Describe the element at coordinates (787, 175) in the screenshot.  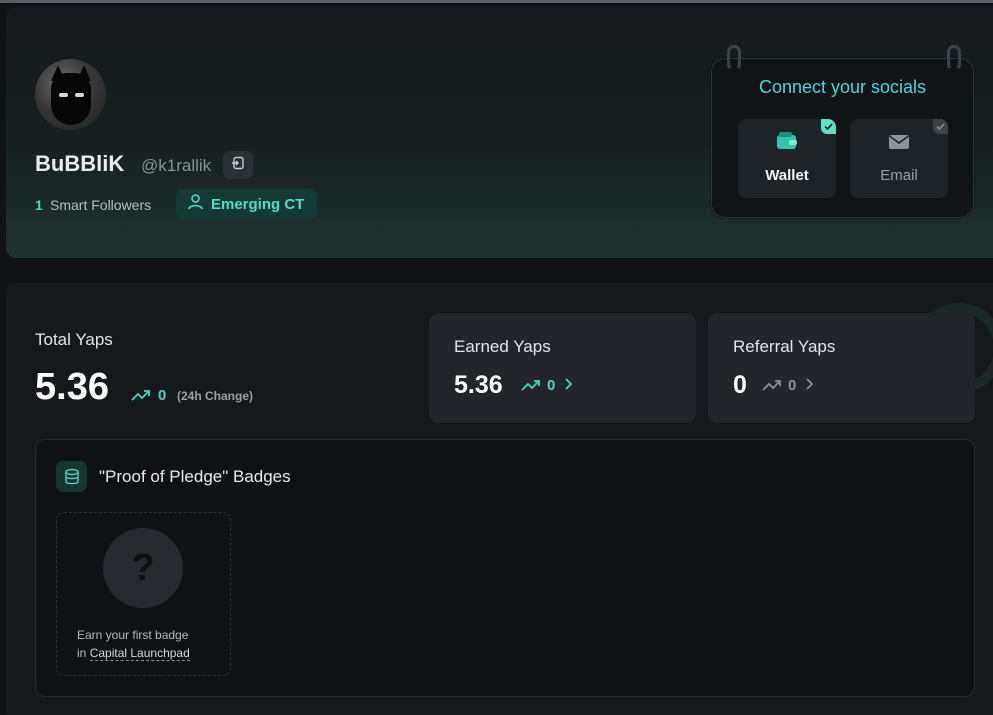
I see `wallet-label: Wallet` at that location.